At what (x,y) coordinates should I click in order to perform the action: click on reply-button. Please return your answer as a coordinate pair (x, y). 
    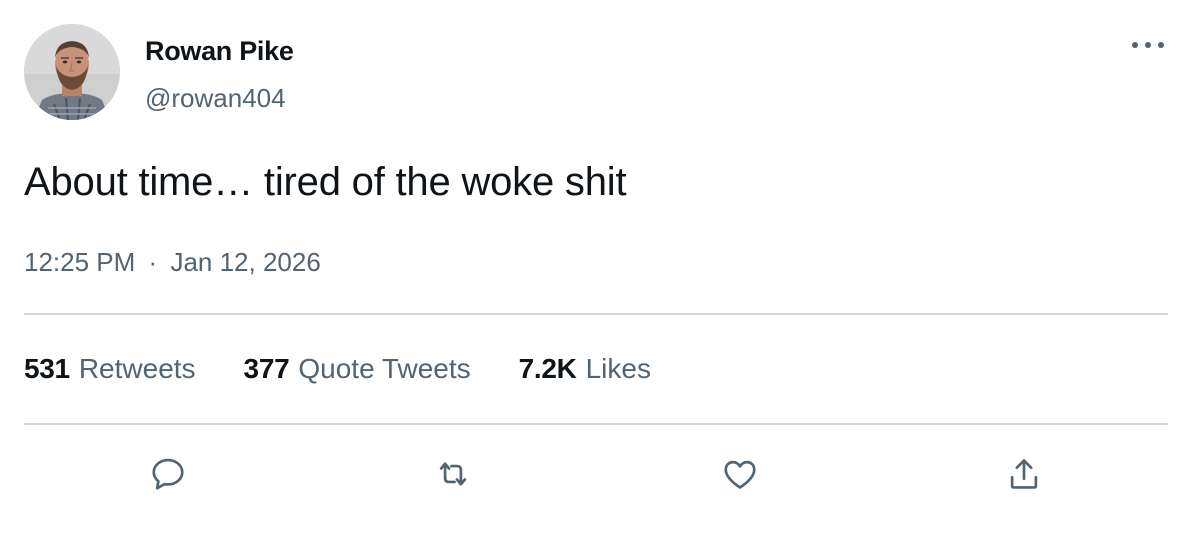
    Looking at the image, I should click on (168, 474).